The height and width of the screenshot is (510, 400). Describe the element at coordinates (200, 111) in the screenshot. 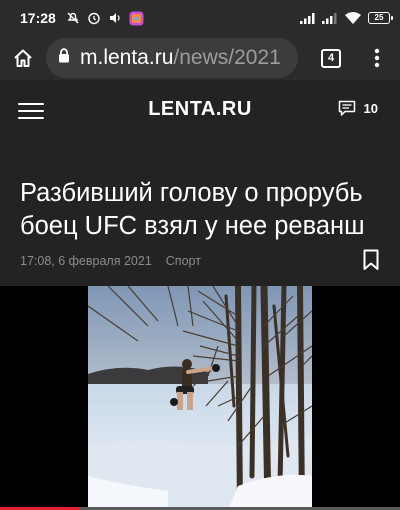

I see `site-header: LENTA.RU 10` at that location.